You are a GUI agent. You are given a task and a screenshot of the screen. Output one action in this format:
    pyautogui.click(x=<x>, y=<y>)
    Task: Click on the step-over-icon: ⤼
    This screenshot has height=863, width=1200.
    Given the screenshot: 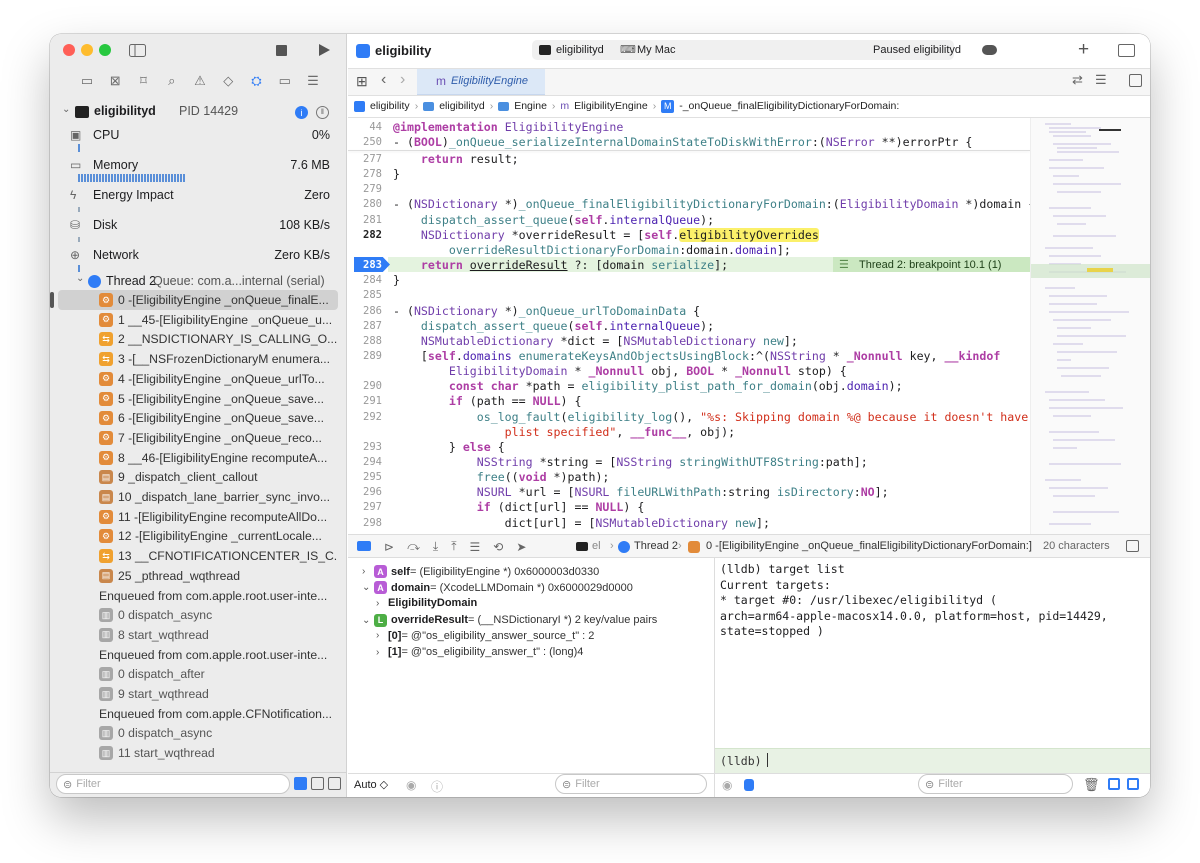 What is the action you would take?
    pyautogui.click(x=413, y=546)
    